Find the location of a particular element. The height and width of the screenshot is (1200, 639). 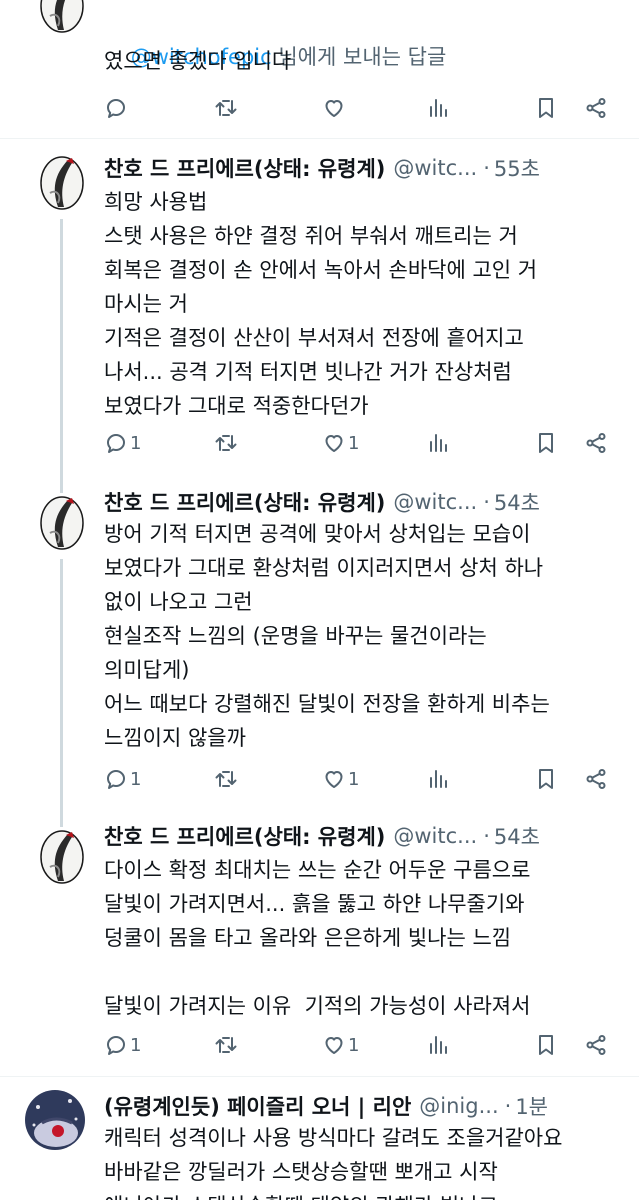

tweet-header: 찬호 드 프리에르(상태: 유령계) @witc... · 55초 is located at coordinates (364, 168).